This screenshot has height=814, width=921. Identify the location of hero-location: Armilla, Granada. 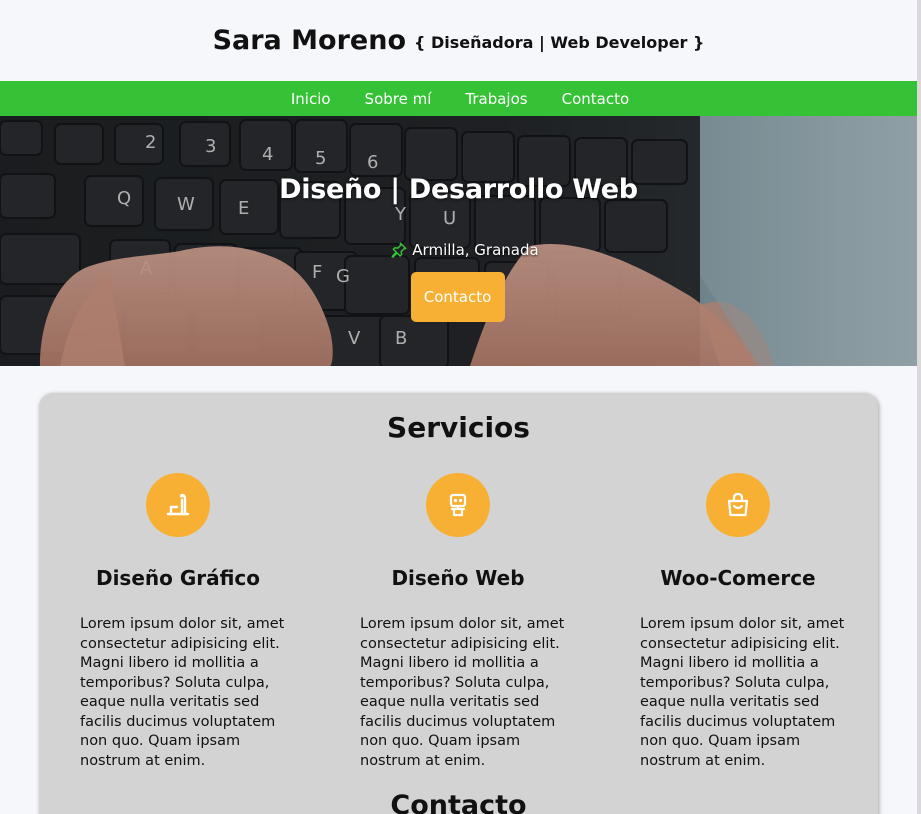
(464, 250).